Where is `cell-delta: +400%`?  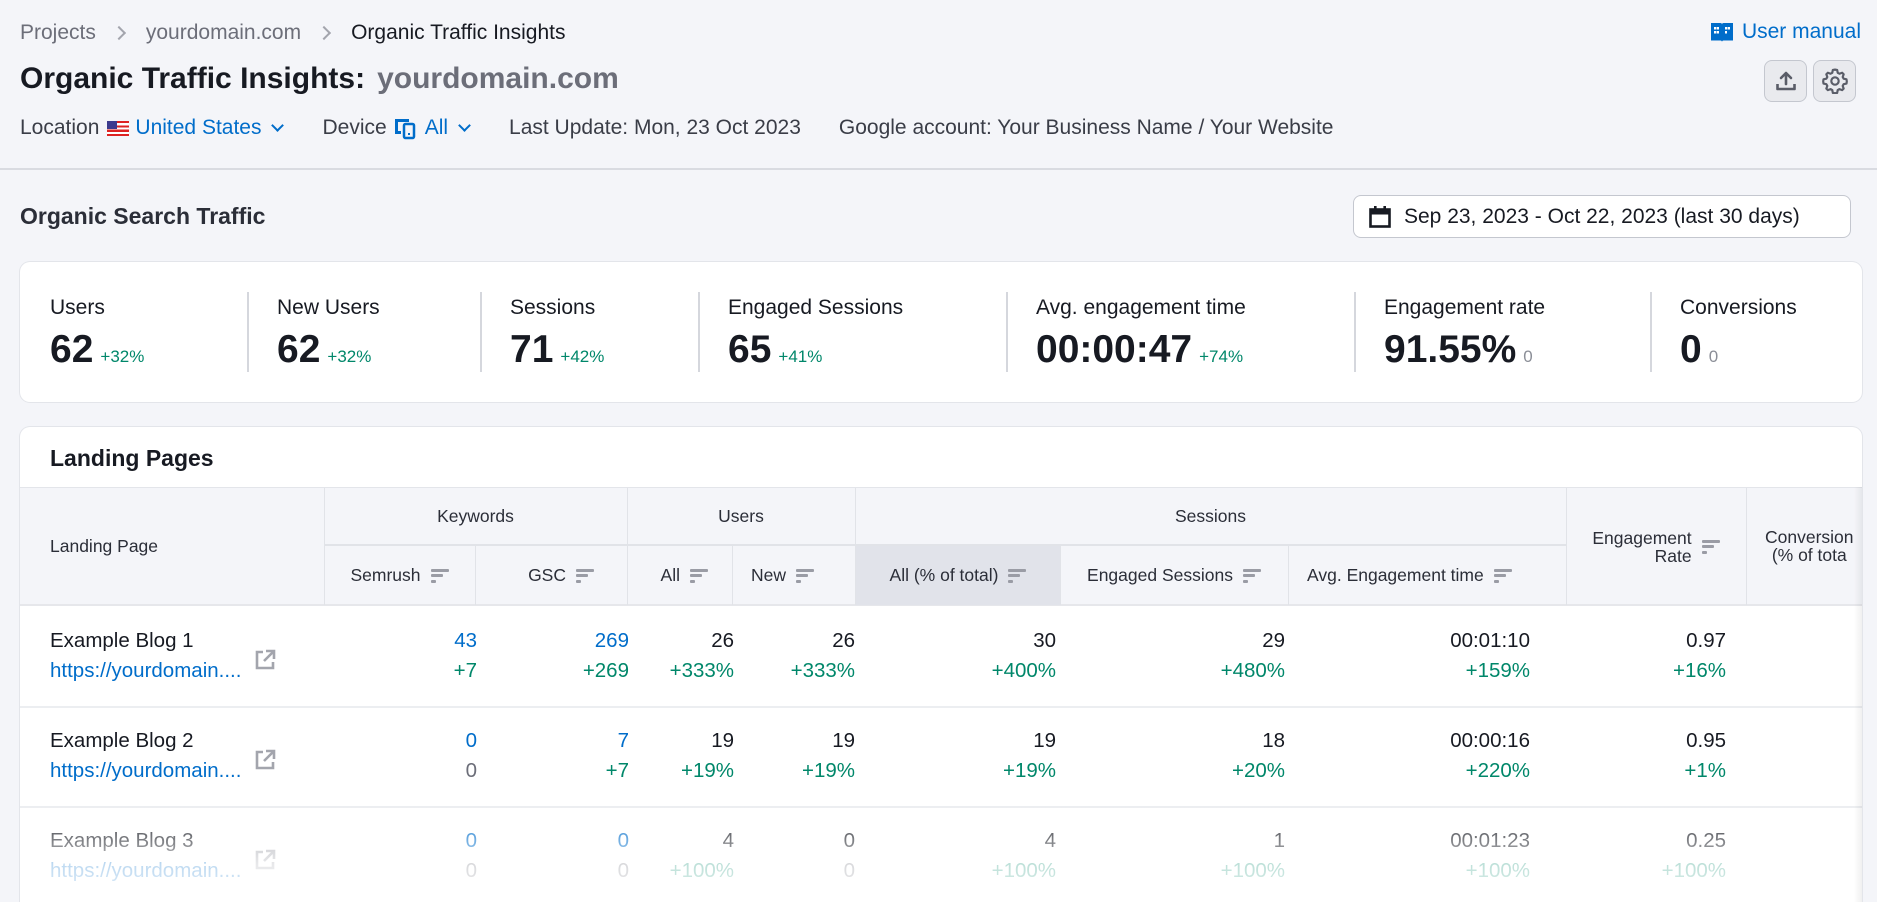
cell-delta: +400% is located at coordinates (1023, 670).